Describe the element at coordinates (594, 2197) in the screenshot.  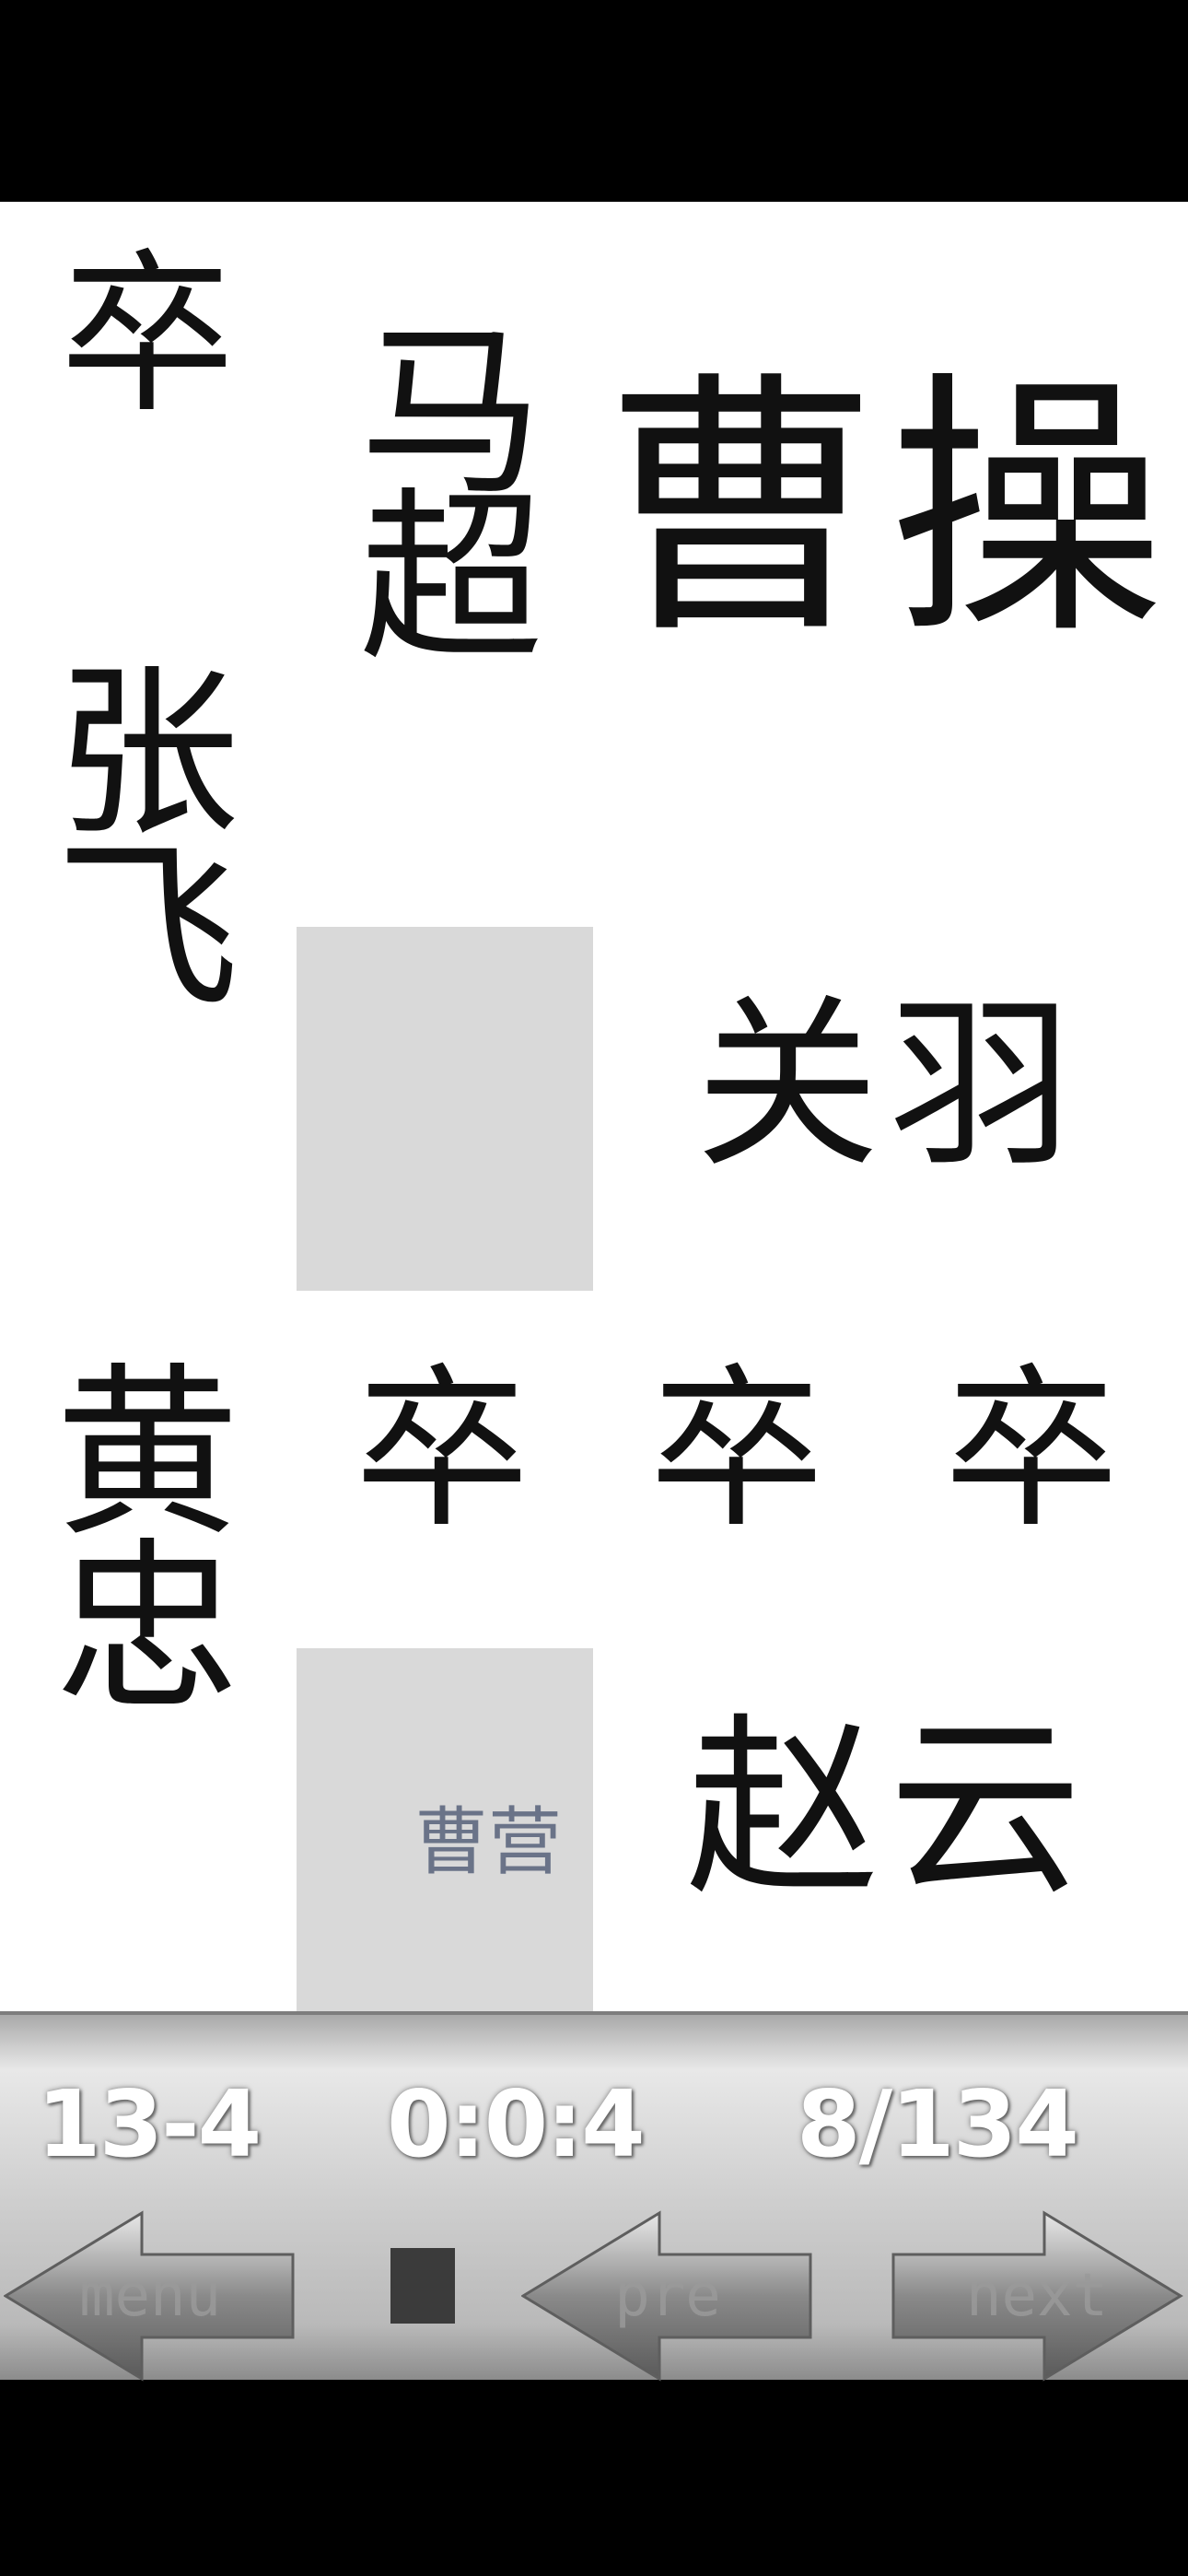
I see `control-bar: 13-4 0:0:4 8/134 menu pre next` at that location.